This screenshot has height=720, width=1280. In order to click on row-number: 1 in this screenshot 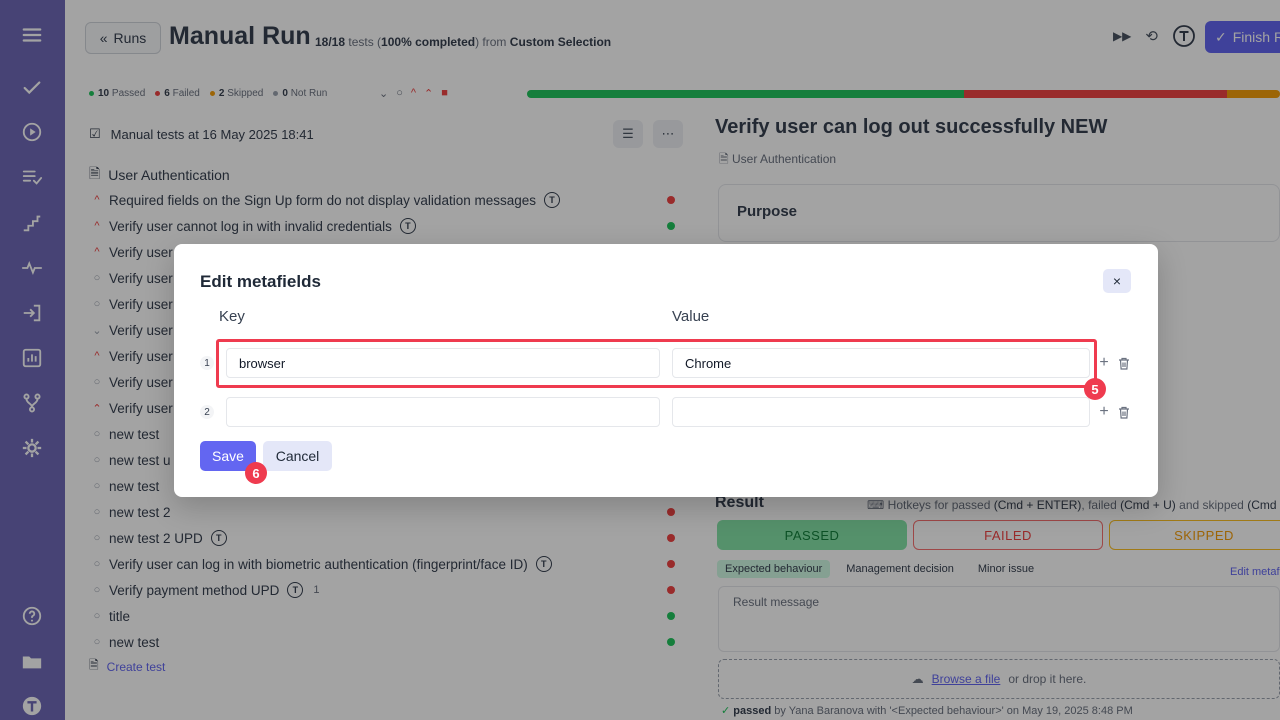, I will do `click(207, 363)`.